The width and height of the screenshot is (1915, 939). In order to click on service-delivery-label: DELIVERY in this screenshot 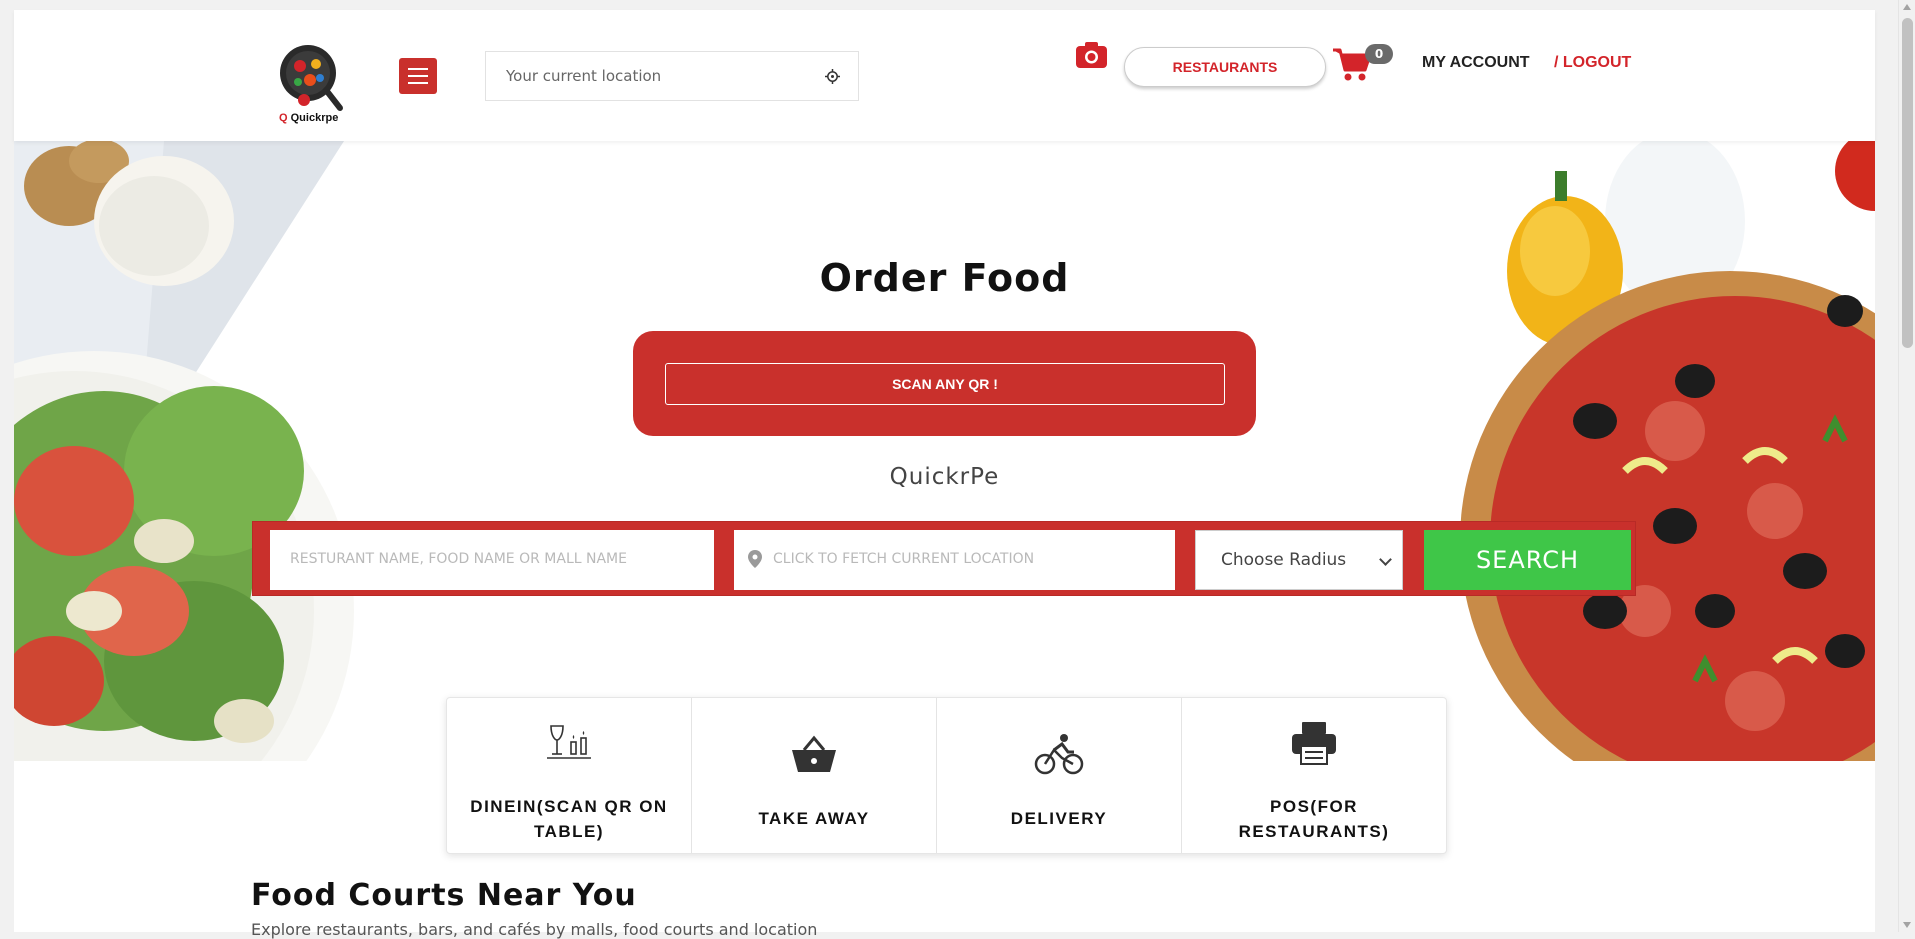, I will do `click(1059, 818)`.